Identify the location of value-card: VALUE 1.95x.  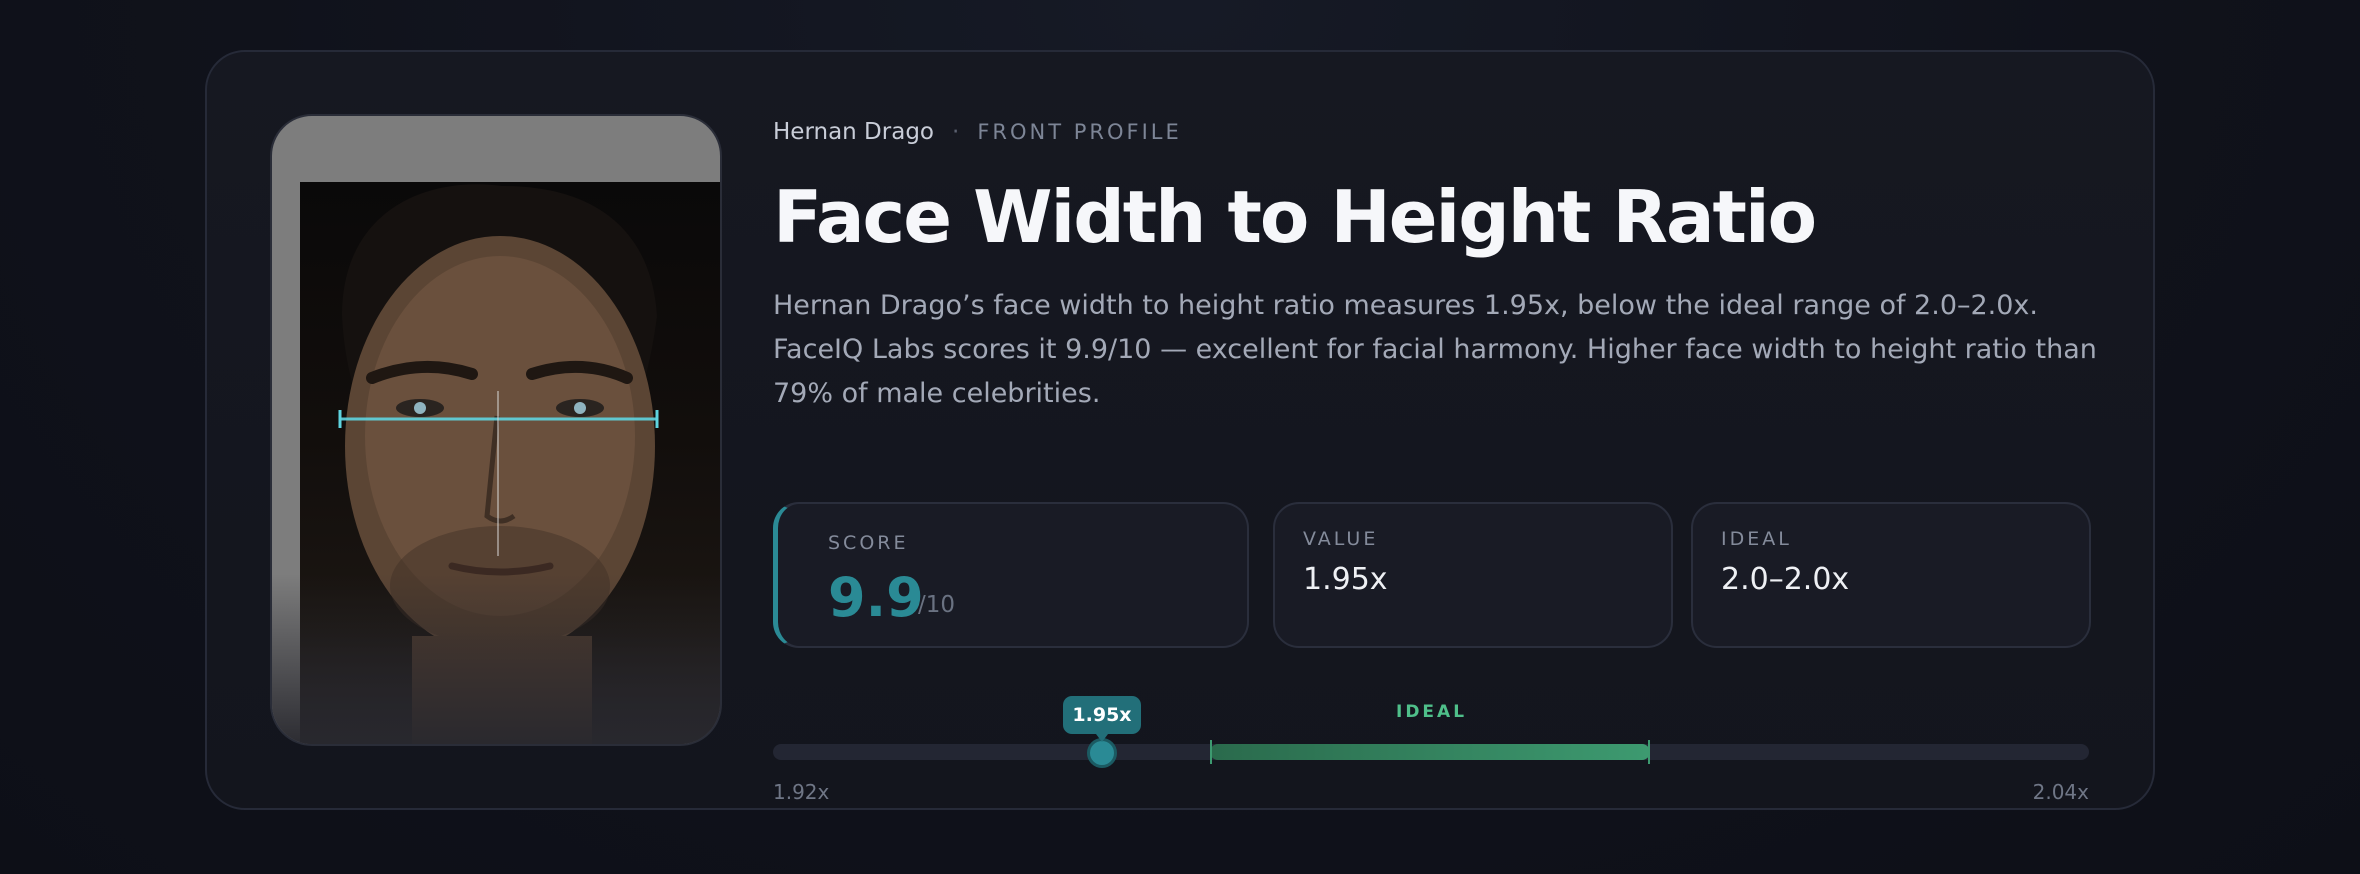
(1473, 575).